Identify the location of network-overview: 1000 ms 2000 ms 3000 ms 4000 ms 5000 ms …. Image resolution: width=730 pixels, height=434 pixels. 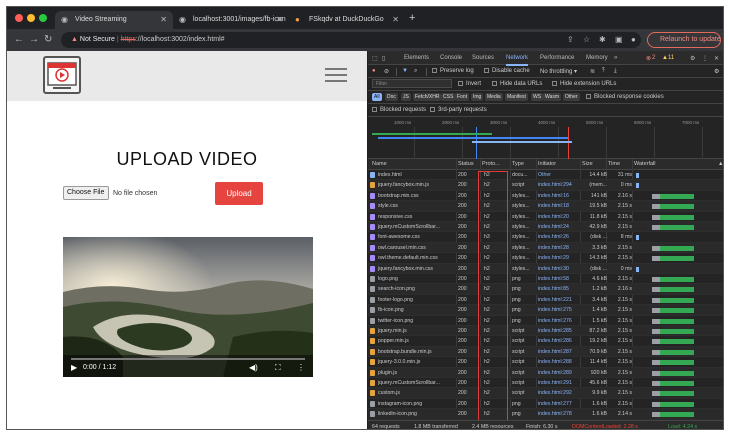
(545, 139).